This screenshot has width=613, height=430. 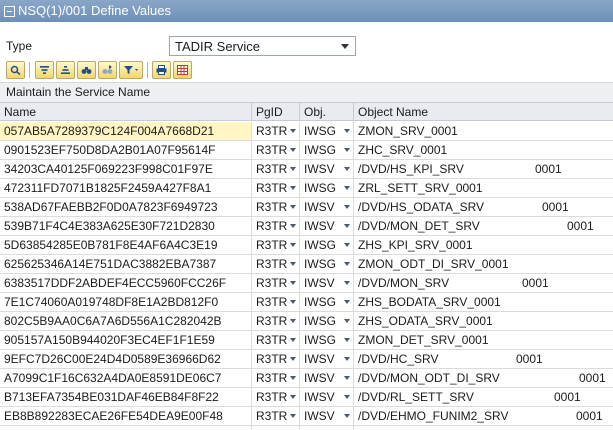 What do you see at coordinates (131, 70) in the screenshot?
I see `filter-icon` at bounding box center [131, 70].